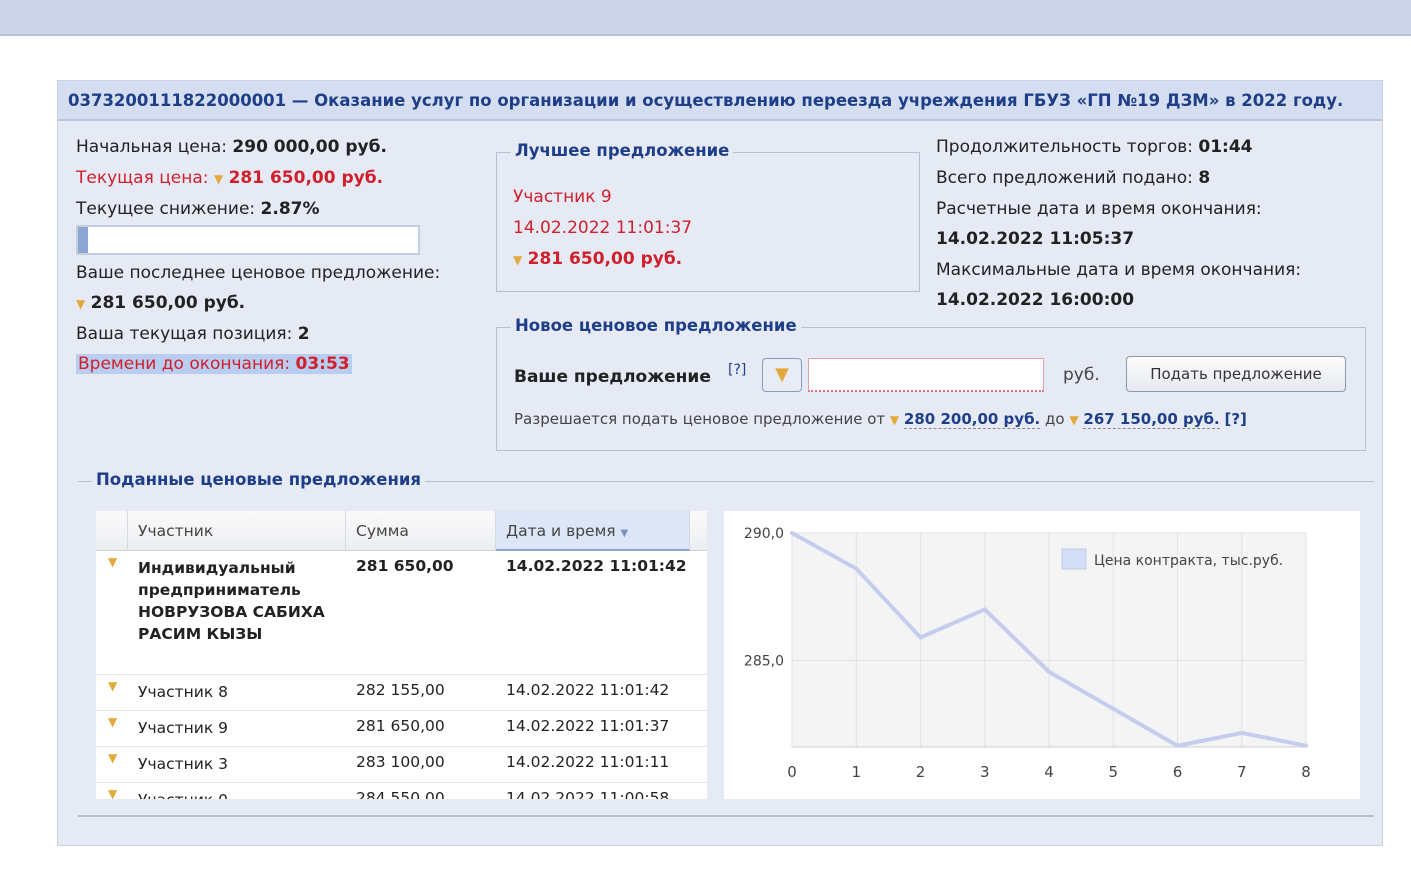 The image size is (1411, 882). I want to click on cell-sum: 282 155,00, so click(400, 690).